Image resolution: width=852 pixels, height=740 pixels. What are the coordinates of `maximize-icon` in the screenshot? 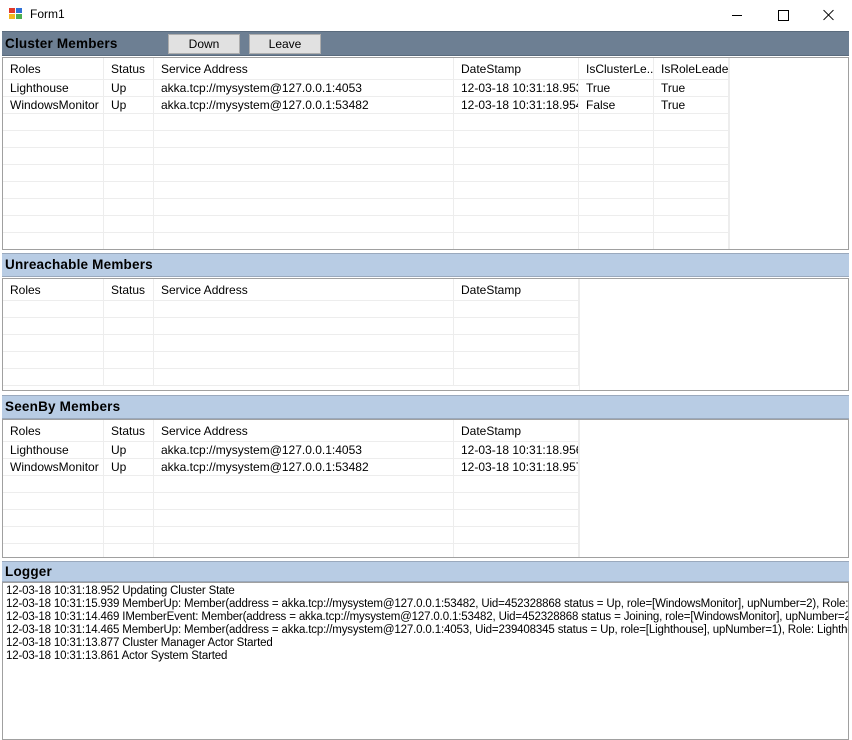 It's located at (783, 15).